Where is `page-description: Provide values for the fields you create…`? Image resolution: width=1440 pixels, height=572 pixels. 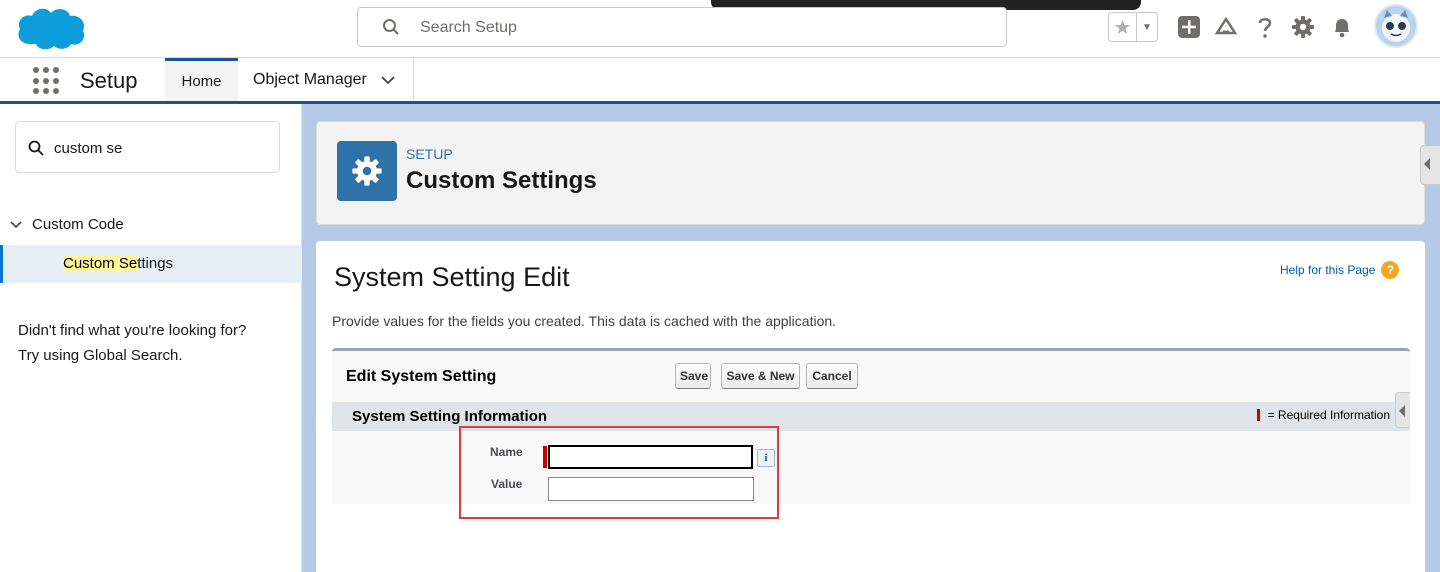
page-description: Provide values for the fields you create… is located at coordinates (584, 321).